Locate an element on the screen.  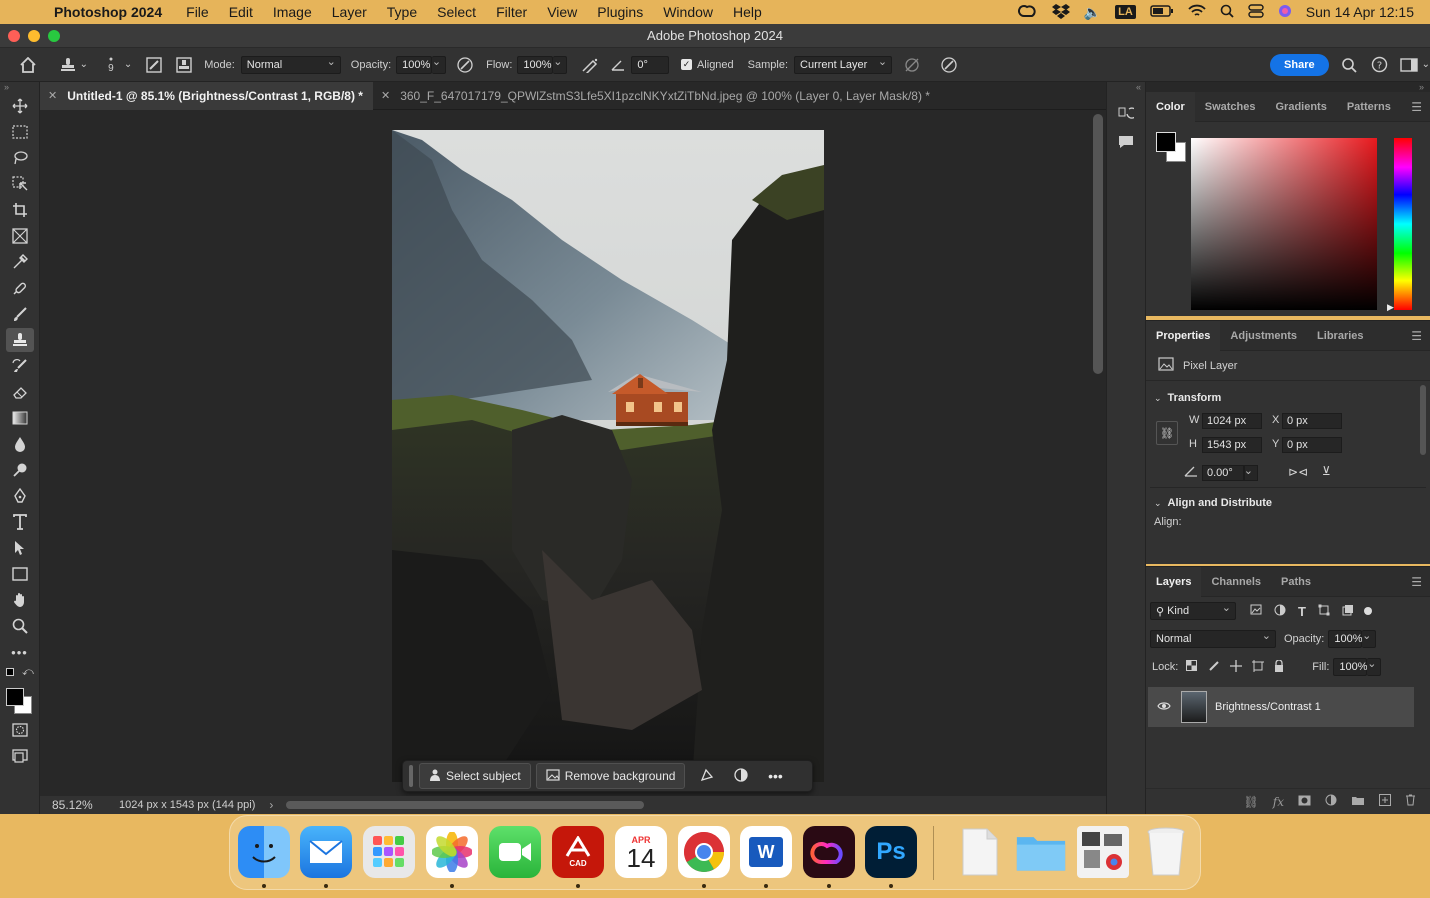
pen-tool-icon is located at coordinates (20, 496).